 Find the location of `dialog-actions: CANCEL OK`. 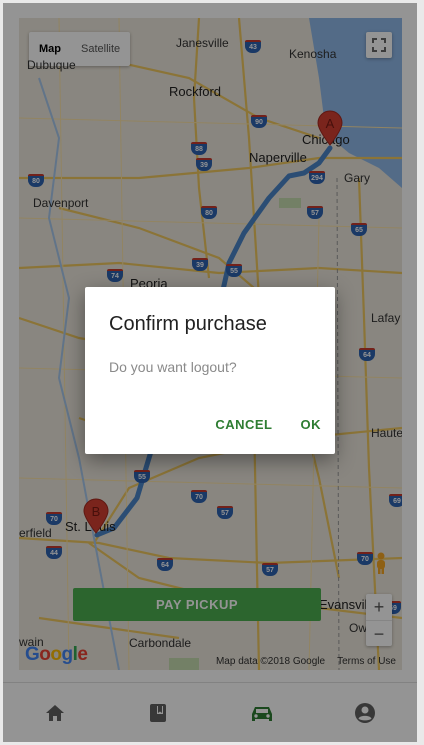

dialog-actions: CANCEL OK is located at coordinates (268, 424).